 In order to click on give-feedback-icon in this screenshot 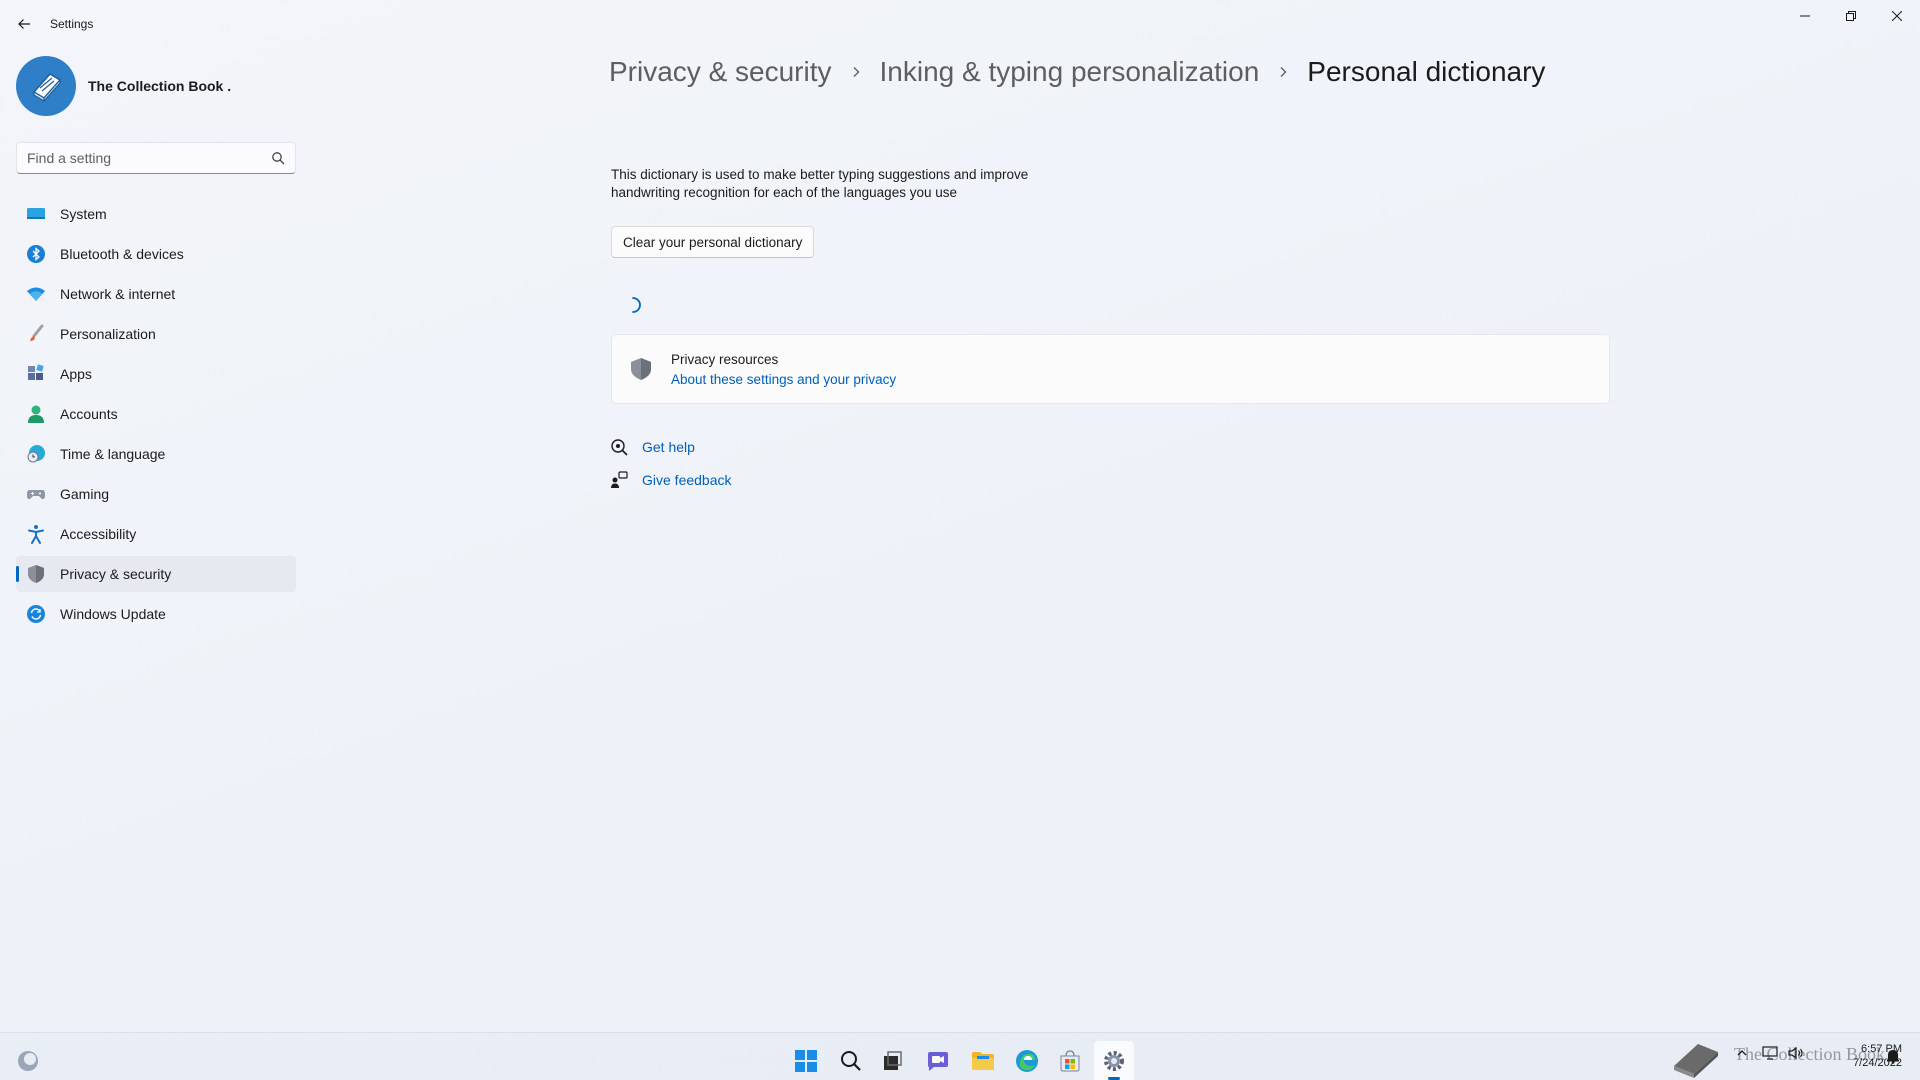, I will do `click(619, 479)`.